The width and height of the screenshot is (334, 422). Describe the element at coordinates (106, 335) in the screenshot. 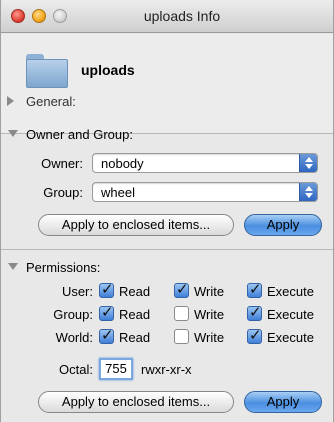

I see `world-read-checkbox` at that location.